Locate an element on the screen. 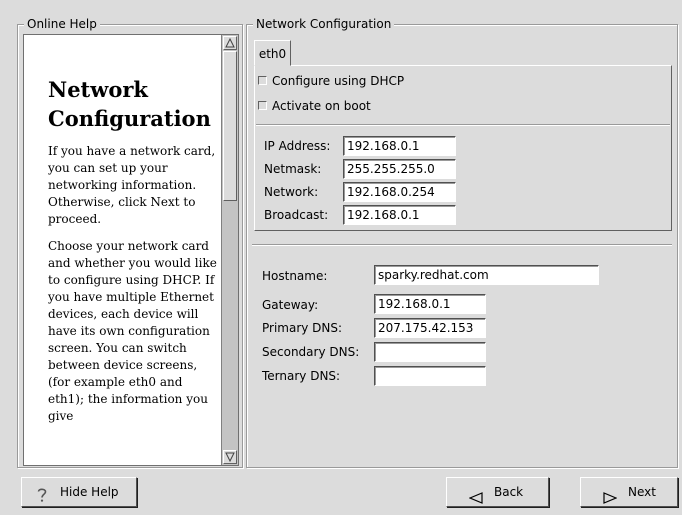 The image size is (682, 515). hostname-field is located at coordinates (486, 275).